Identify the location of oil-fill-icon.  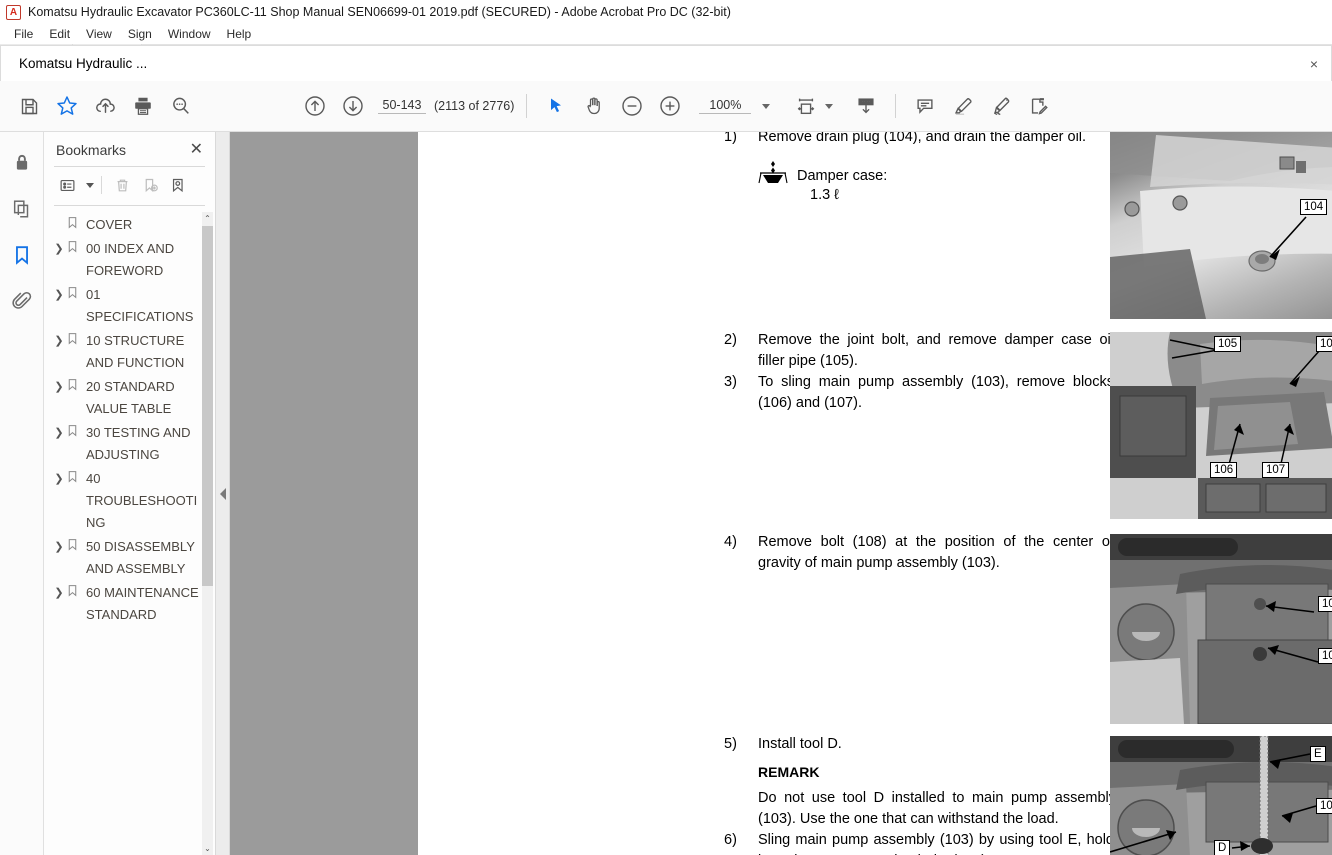
(775, 175).